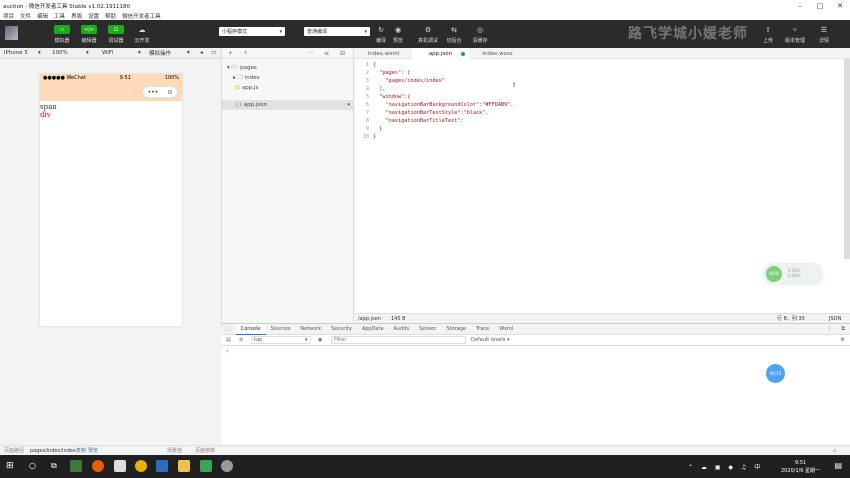  What do you see at coordinates (310, 329) in the screenshot?
I see `tab-network: Network` at bounding box center [310, 329].